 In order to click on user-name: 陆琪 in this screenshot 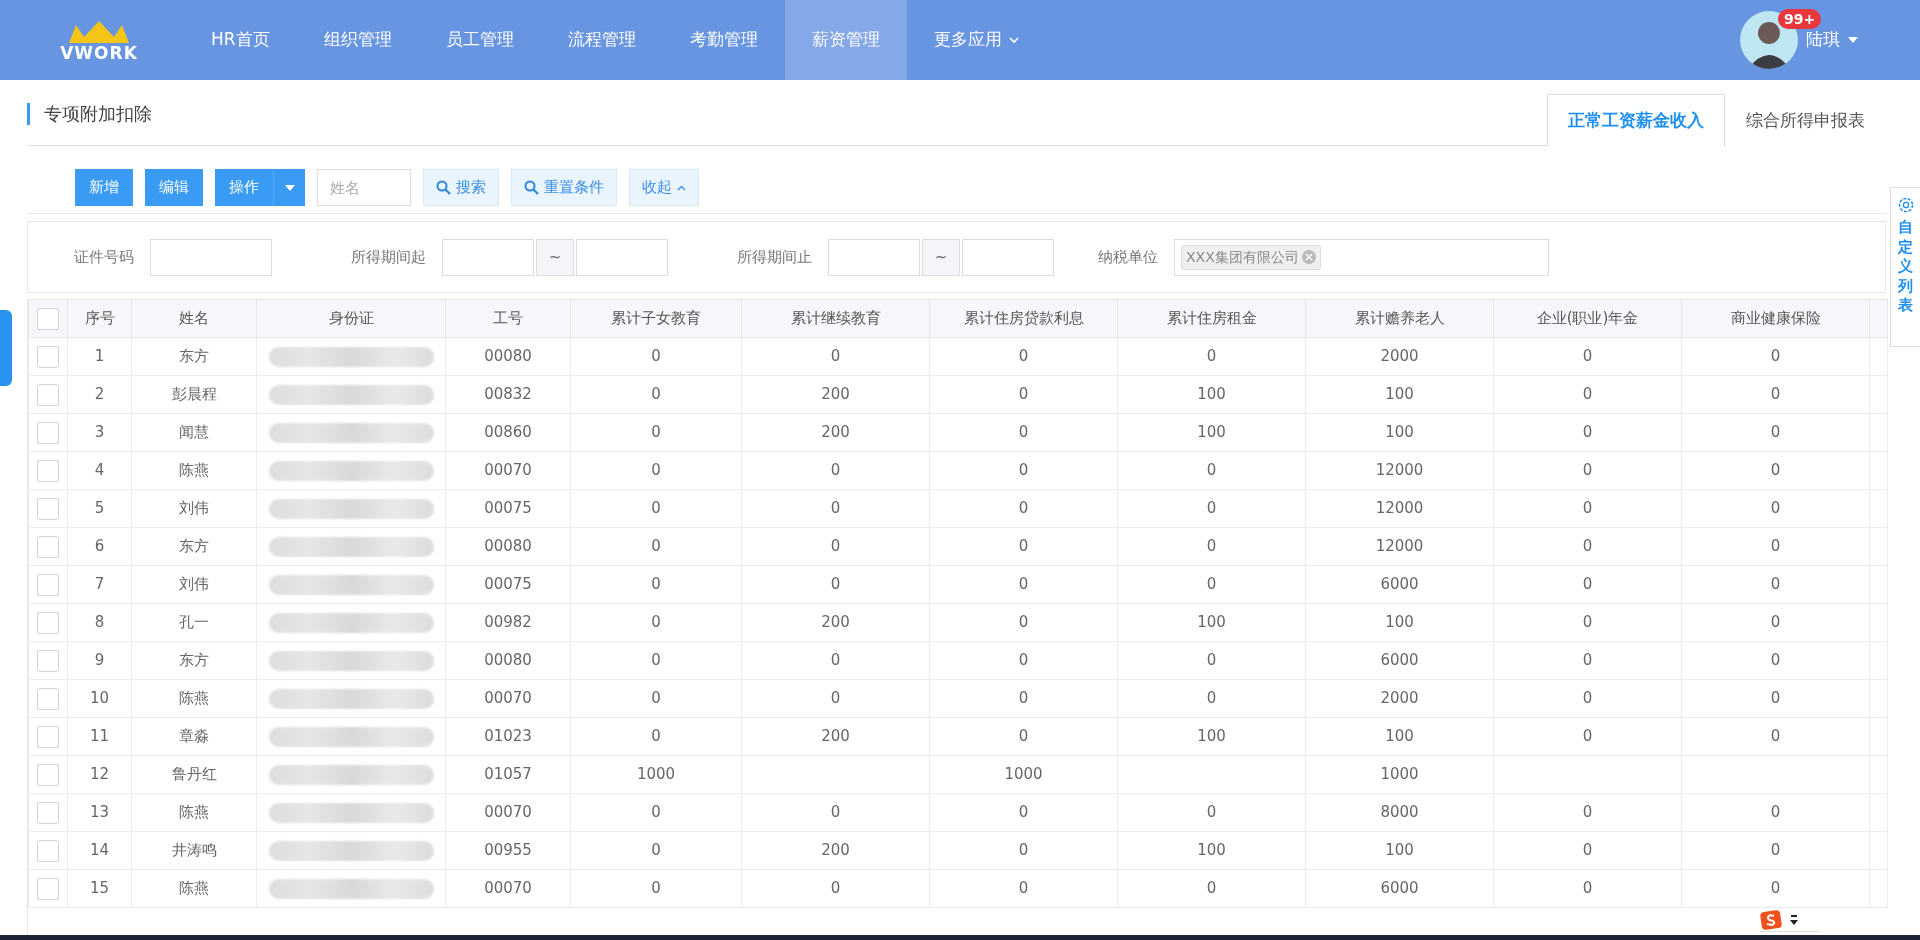, I will do `click(1823, 40)`.